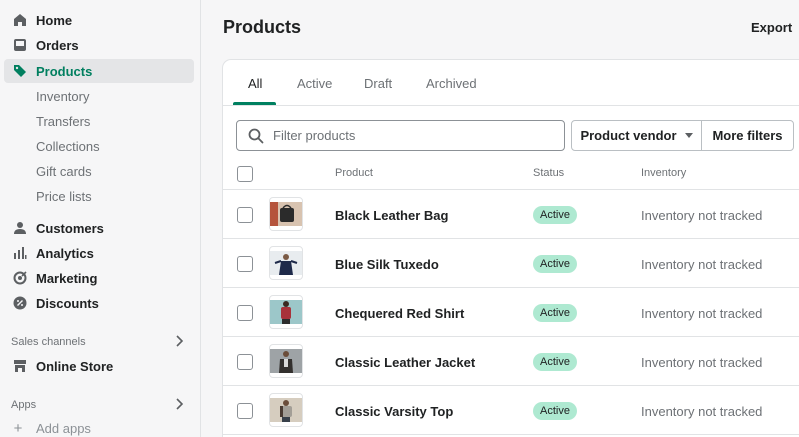 The width and height of the screenshot is (799, 437). What do you see at coordinates (62, 96) in the screenshot?
I see `nav-inventory: Inventory` at bounding box center [62, 96].